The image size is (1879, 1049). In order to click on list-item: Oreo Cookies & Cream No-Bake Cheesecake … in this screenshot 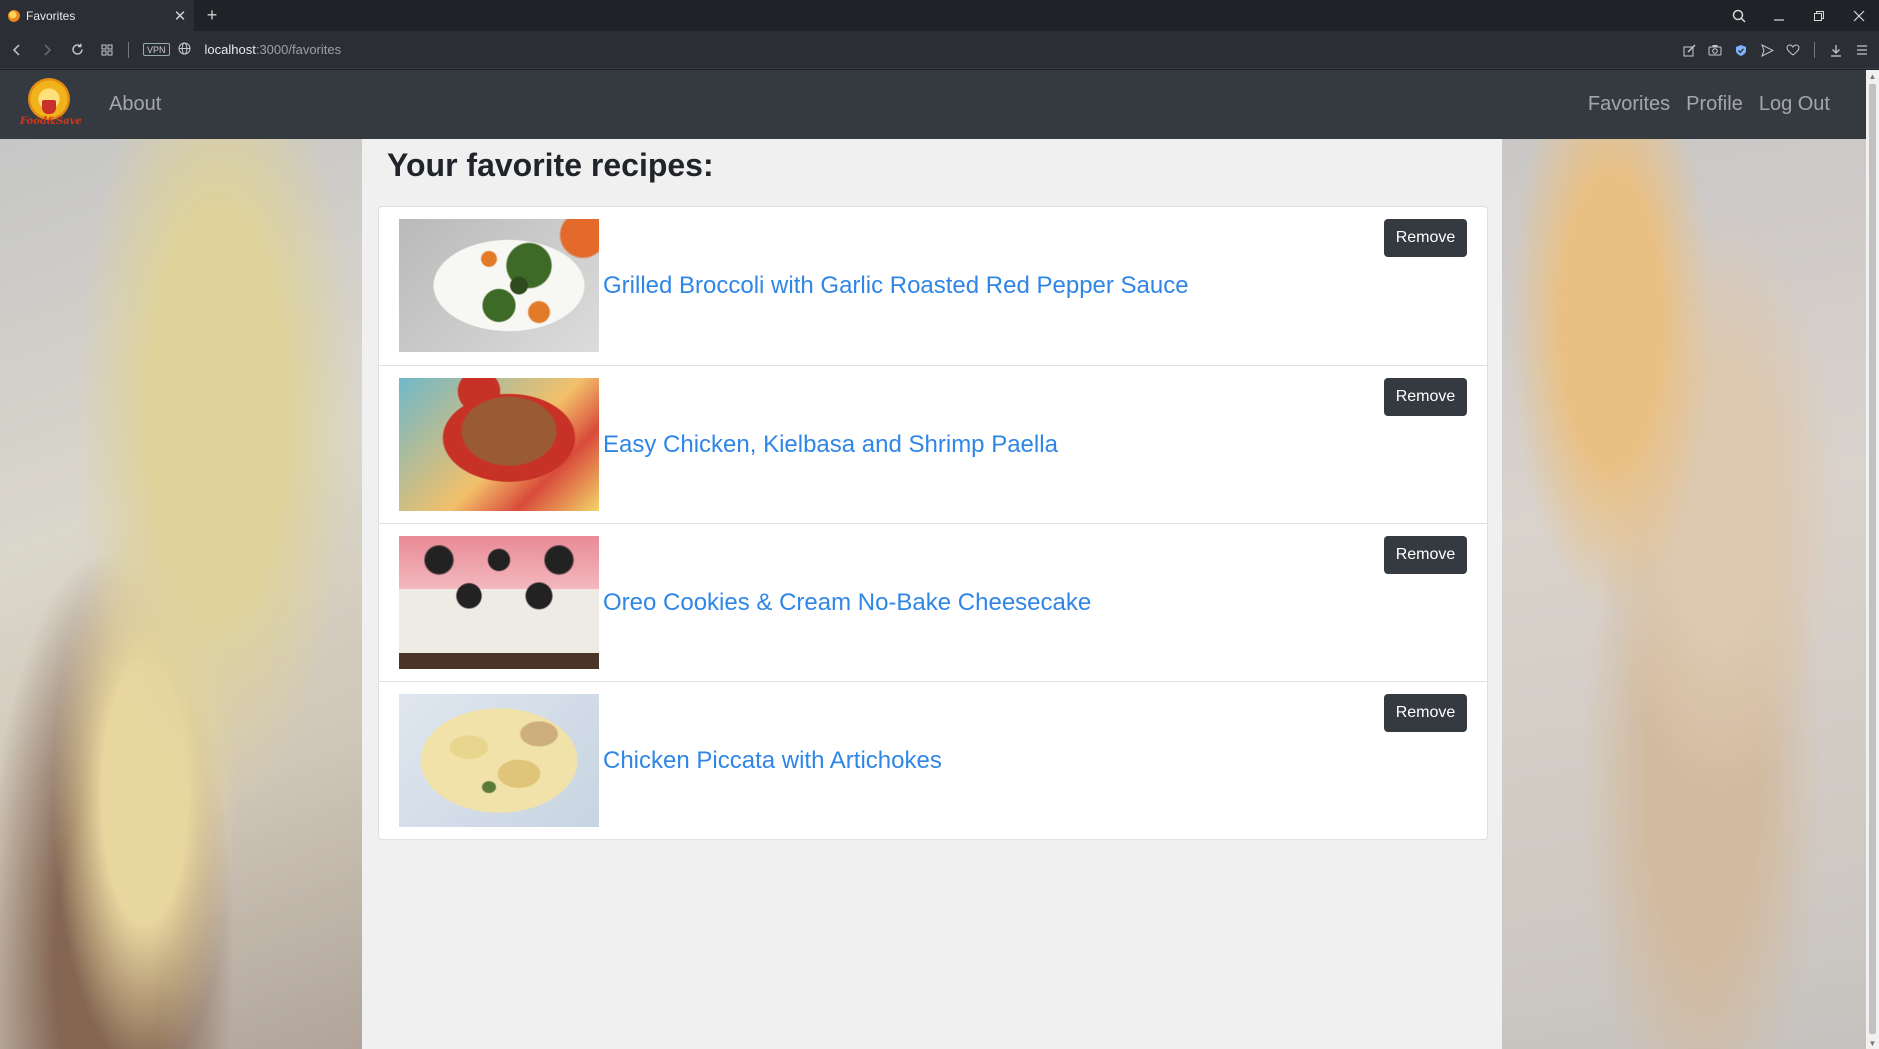, I will do `click(933, 602)`.